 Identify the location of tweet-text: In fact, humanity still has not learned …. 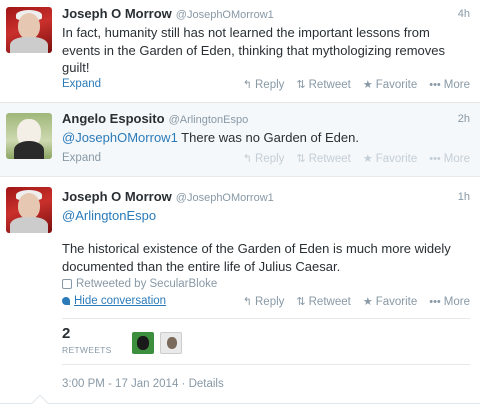
(253, 50).